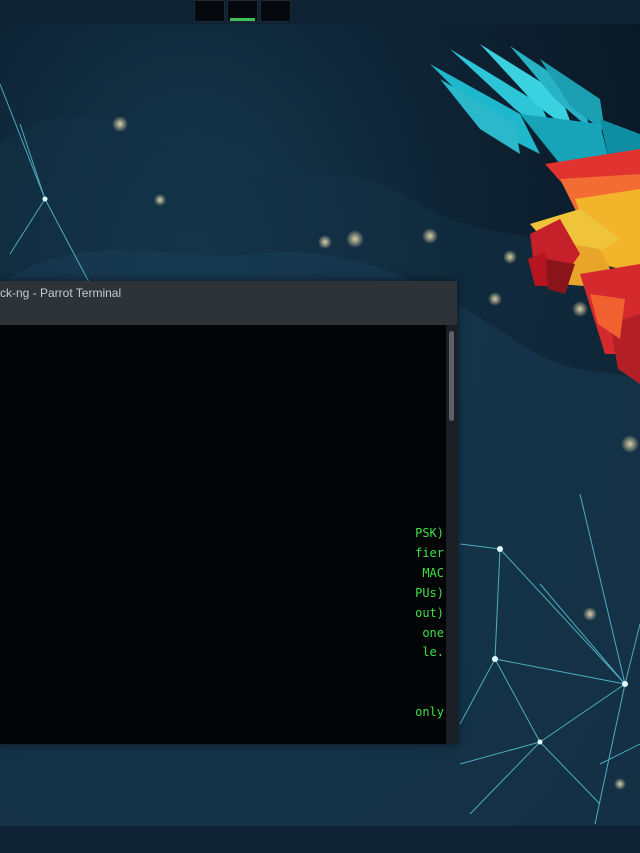 The image size is (640, 853). I want to click on terminal-line: only, so click(429, 712).